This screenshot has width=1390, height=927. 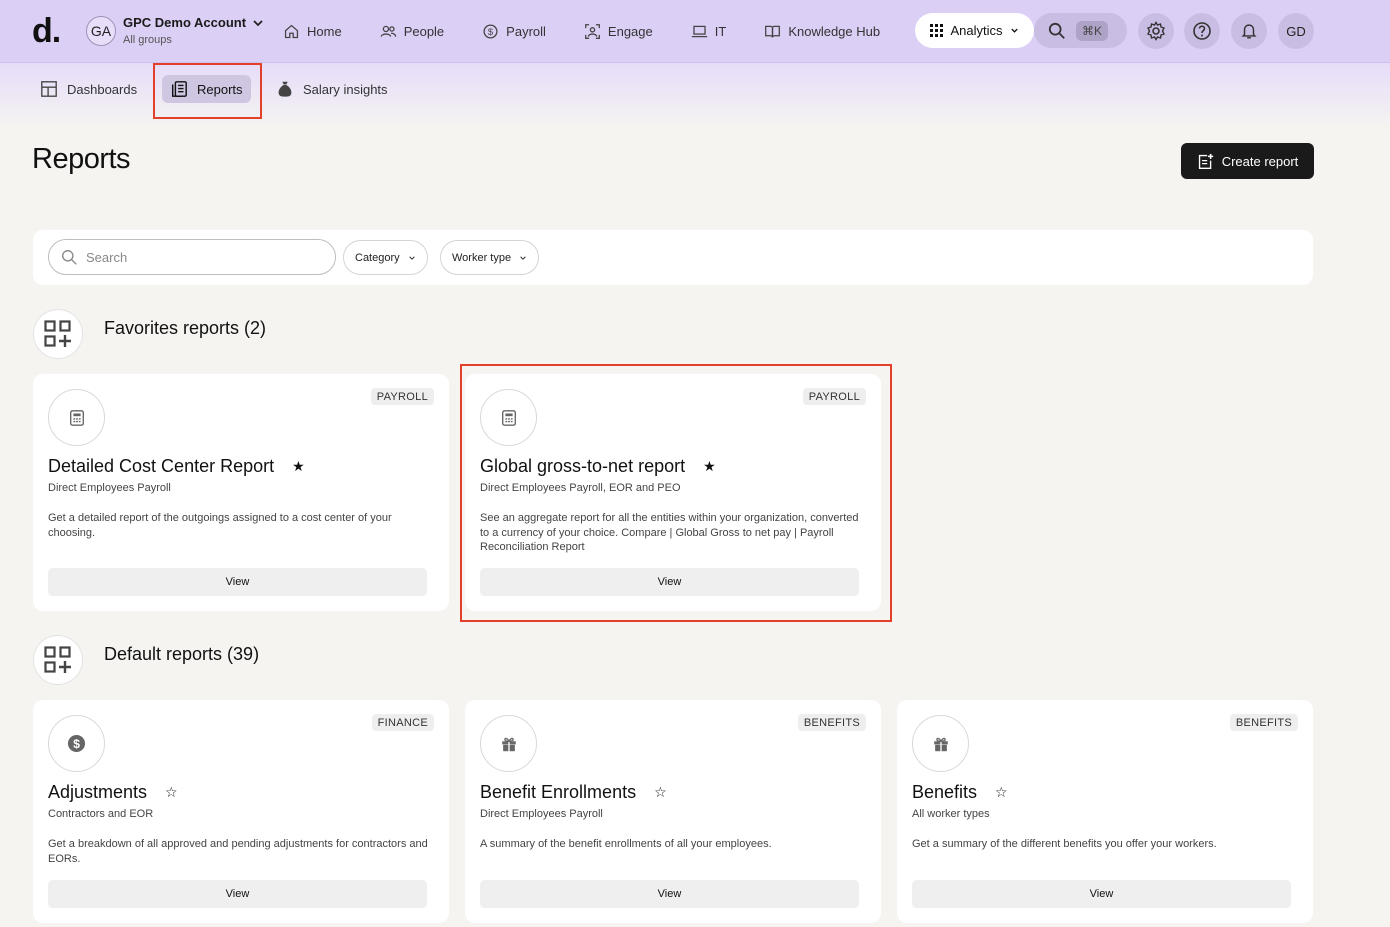 What do you see at coordinates (582, 466) in the screenshot?
I see `card-title: Global gross-to-net report` at bounding box center [582, 466].